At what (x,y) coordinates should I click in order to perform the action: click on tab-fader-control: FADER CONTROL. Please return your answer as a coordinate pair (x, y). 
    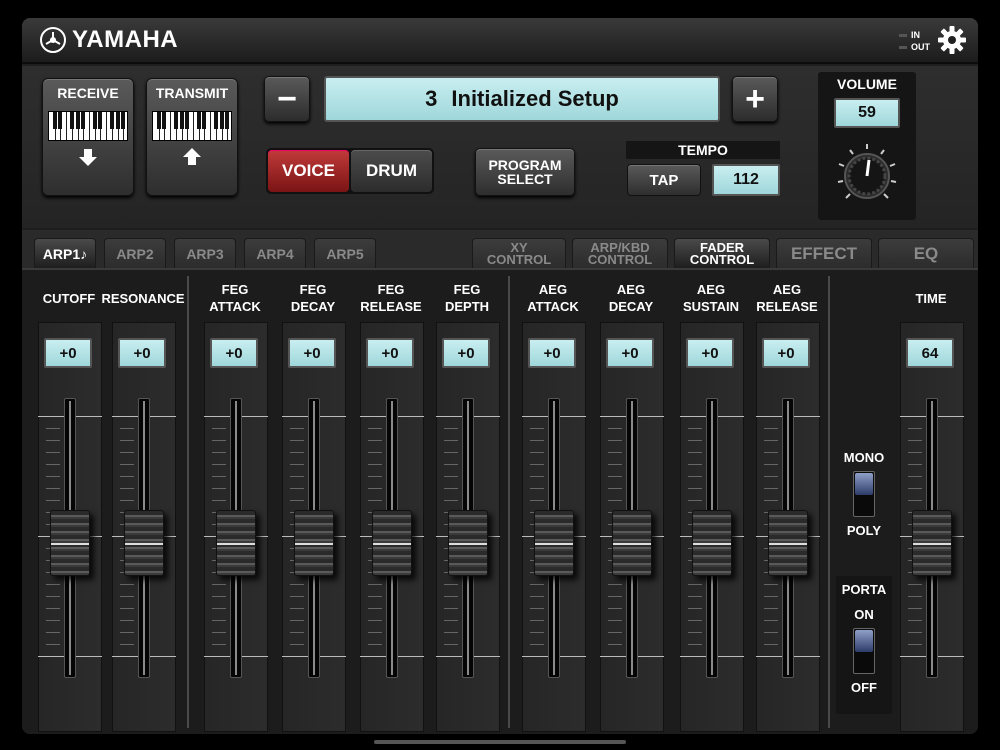
    Looking at the image, I should click on (722, 253).